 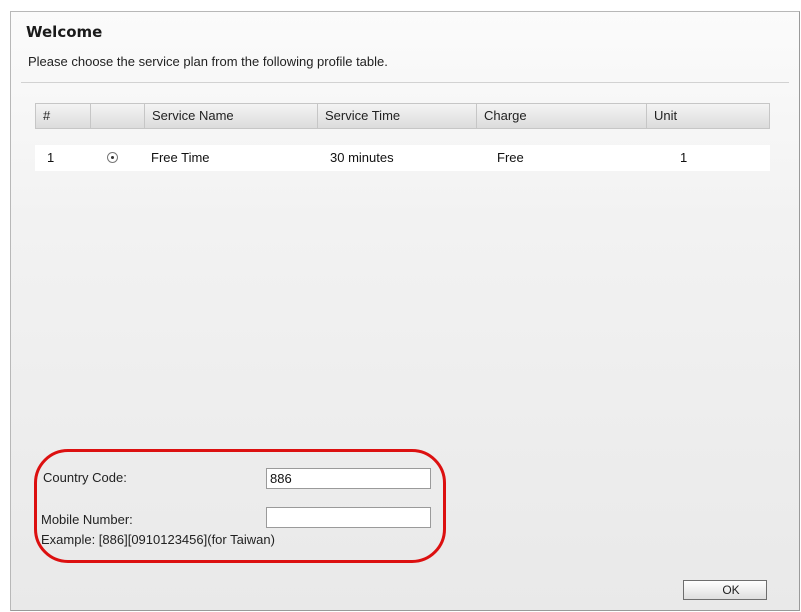 What do you see at coordinates (402, 158) in the screenshot?
I see `table-row: 1 Free Time 30 minutes Free 1` at bounding box center [402, 158].